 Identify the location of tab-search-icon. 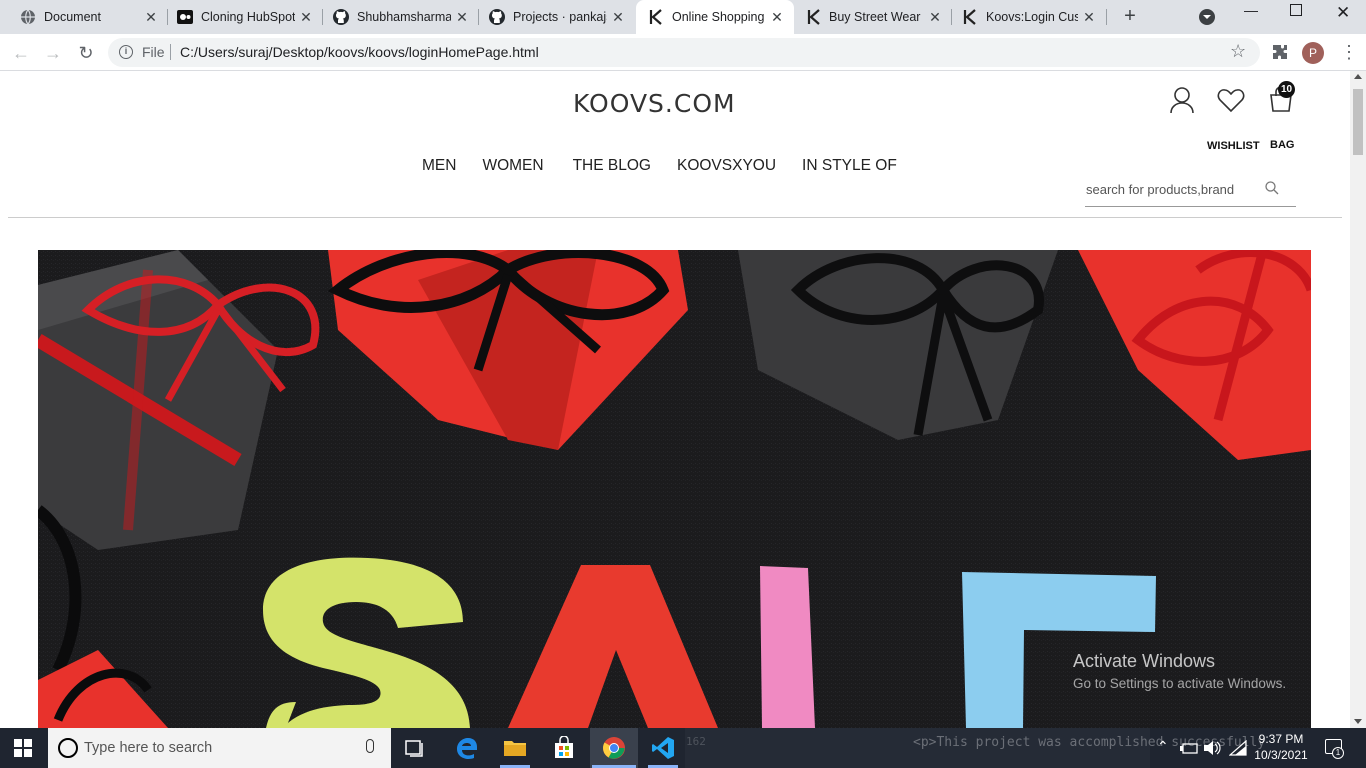
(1207, 17).